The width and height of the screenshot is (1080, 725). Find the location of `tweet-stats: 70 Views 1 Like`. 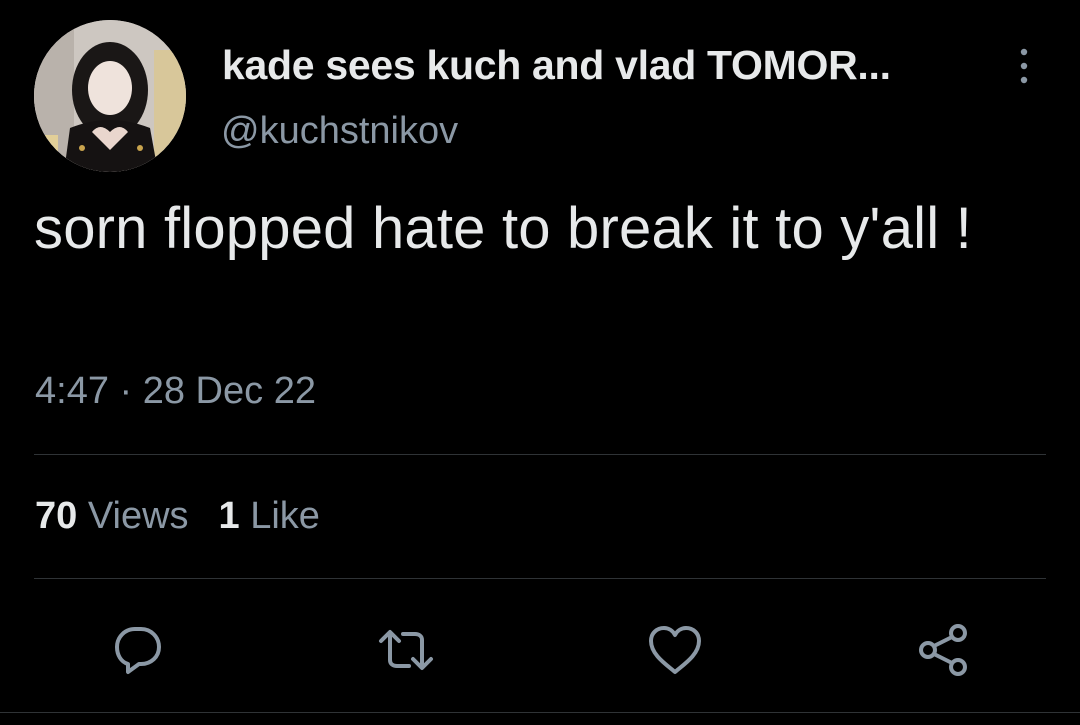

tweet-stats: 70 Views 1 Like is located at coordinates (177, 516).